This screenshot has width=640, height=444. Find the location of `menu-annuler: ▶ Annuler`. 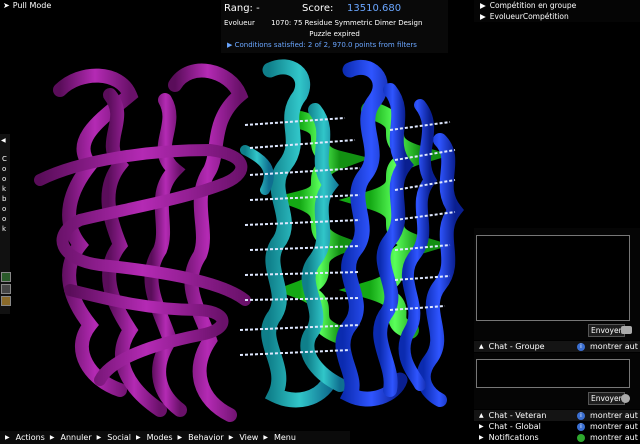

menu-annuler: ▶ Annuler is located at coordinates (68, 437).